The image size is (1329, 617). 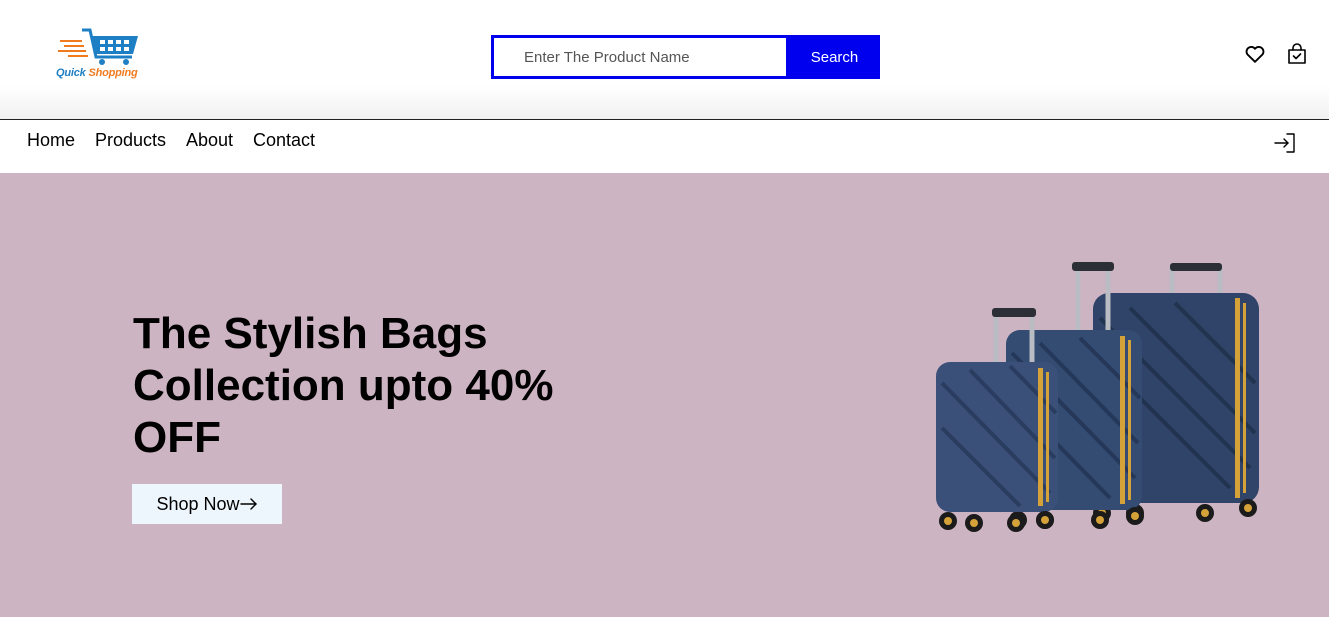 What do you see at coordinates (51, 140) in the screenshot?
I see `nav-item-home: Home` at bounding box center [51, 140].